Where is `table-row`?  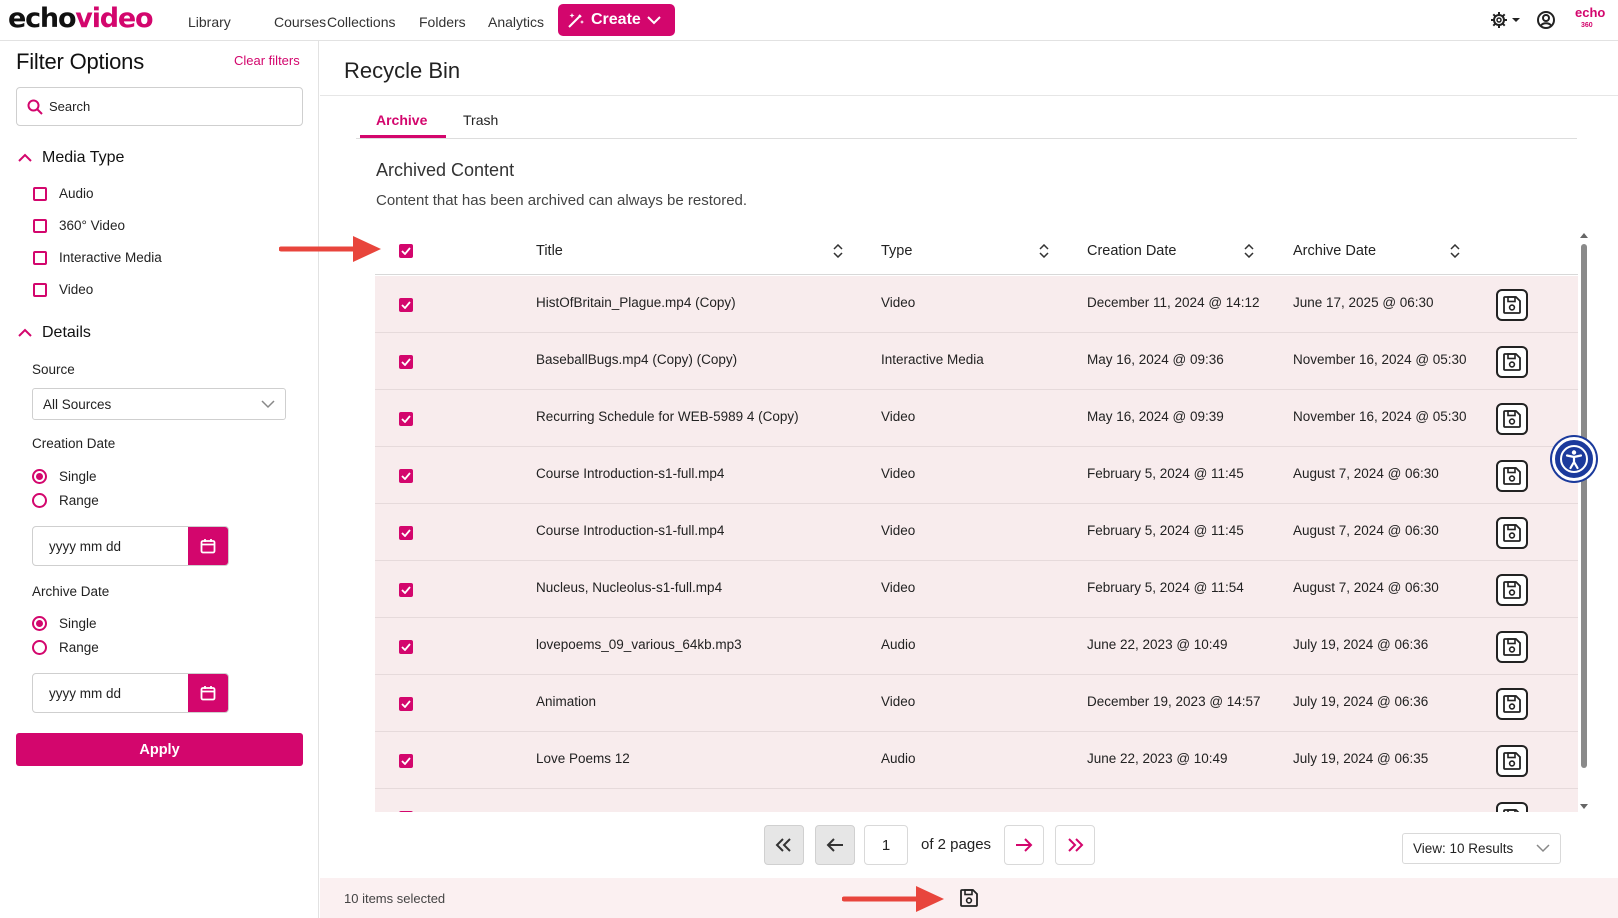
table-row is located at coordinates (976, 800).